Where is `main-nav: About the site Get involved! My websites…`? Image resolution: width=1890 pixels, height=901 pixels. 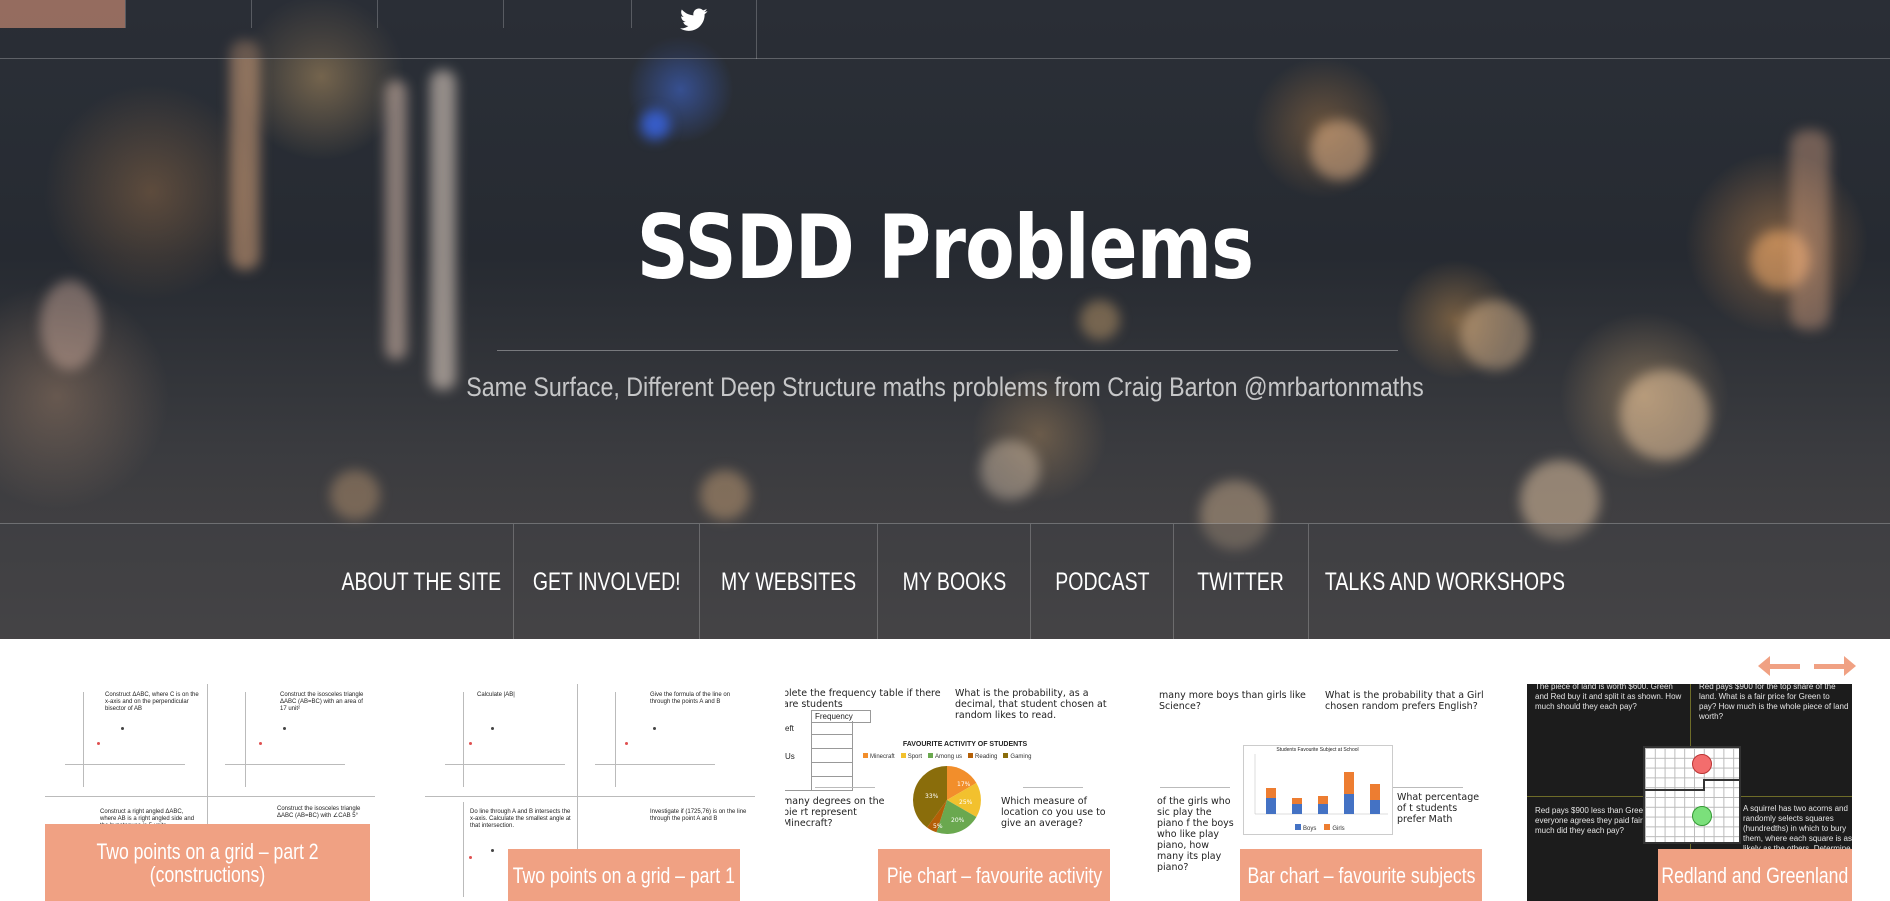
main-nav: About the site Get involved! My websites… is located at coordinates (945, 581).